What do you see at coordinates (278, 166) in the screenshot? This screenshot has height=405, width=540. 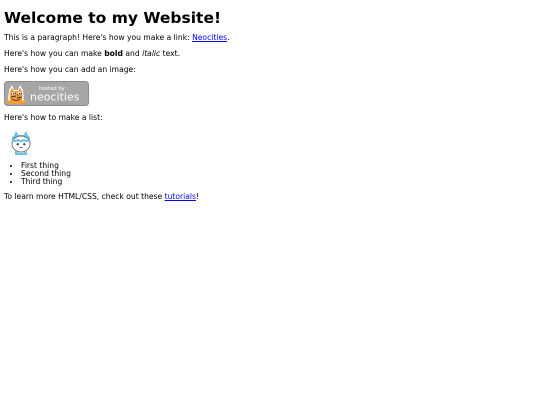 I see `list-item: First thing` at bounding box center [278, 166].